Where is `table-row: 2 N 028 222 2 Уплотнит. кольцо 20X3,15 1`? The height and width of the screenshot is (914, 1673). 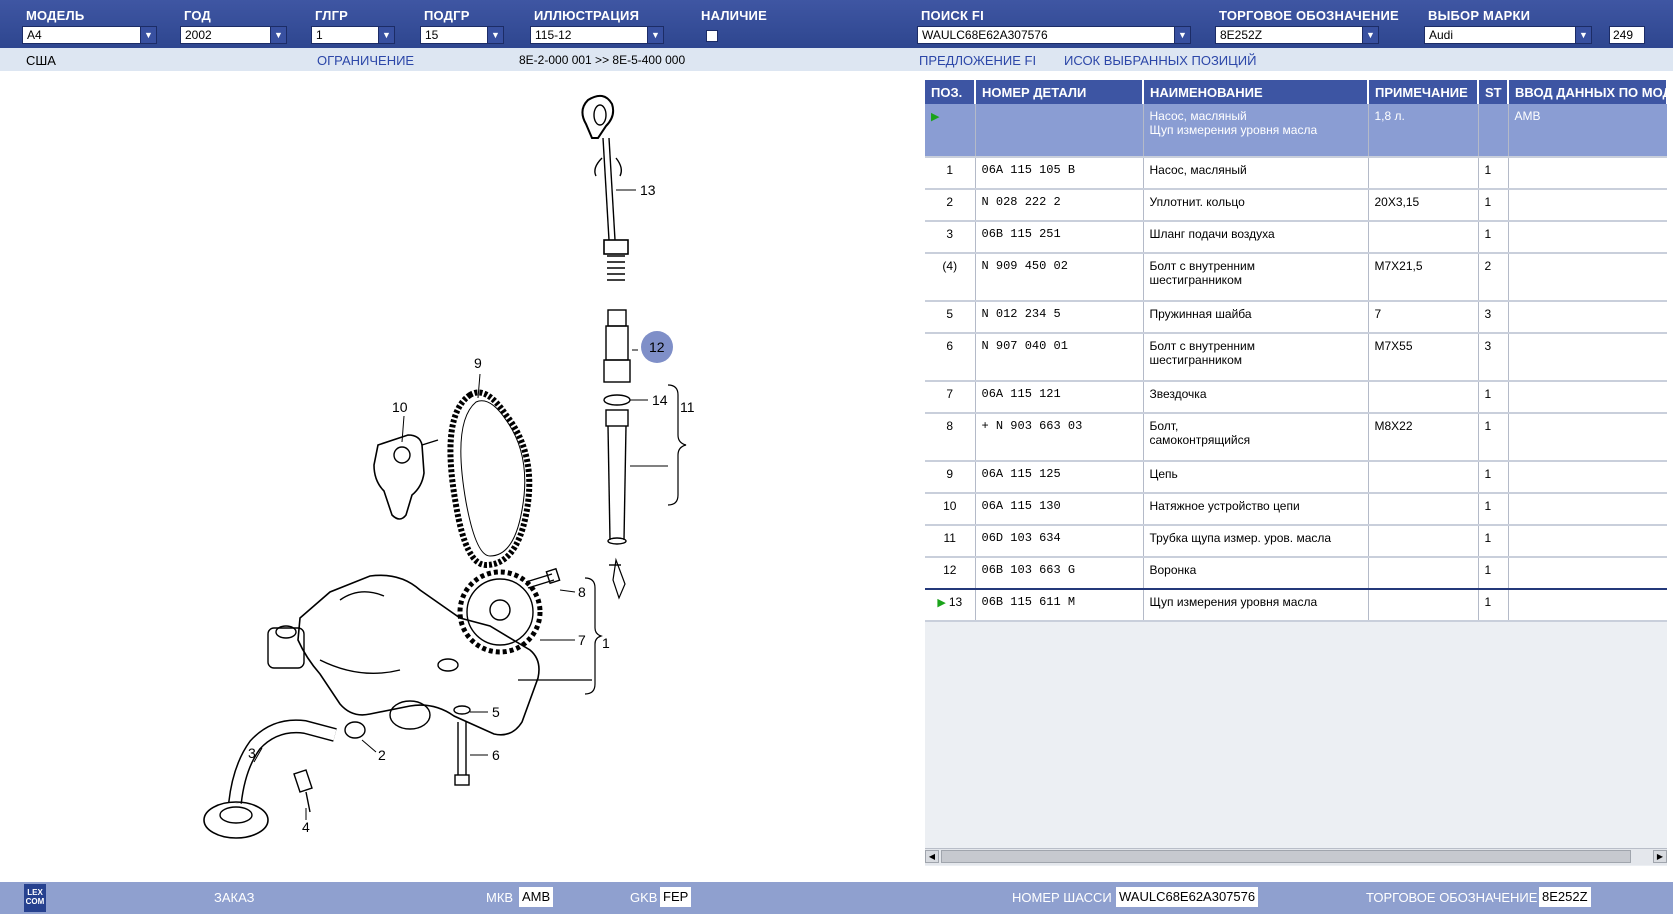
table-row: 2 N 028 222 2 Уплотнит. кольцо 20X3,15 1 is located at coordinates (1296, 205).